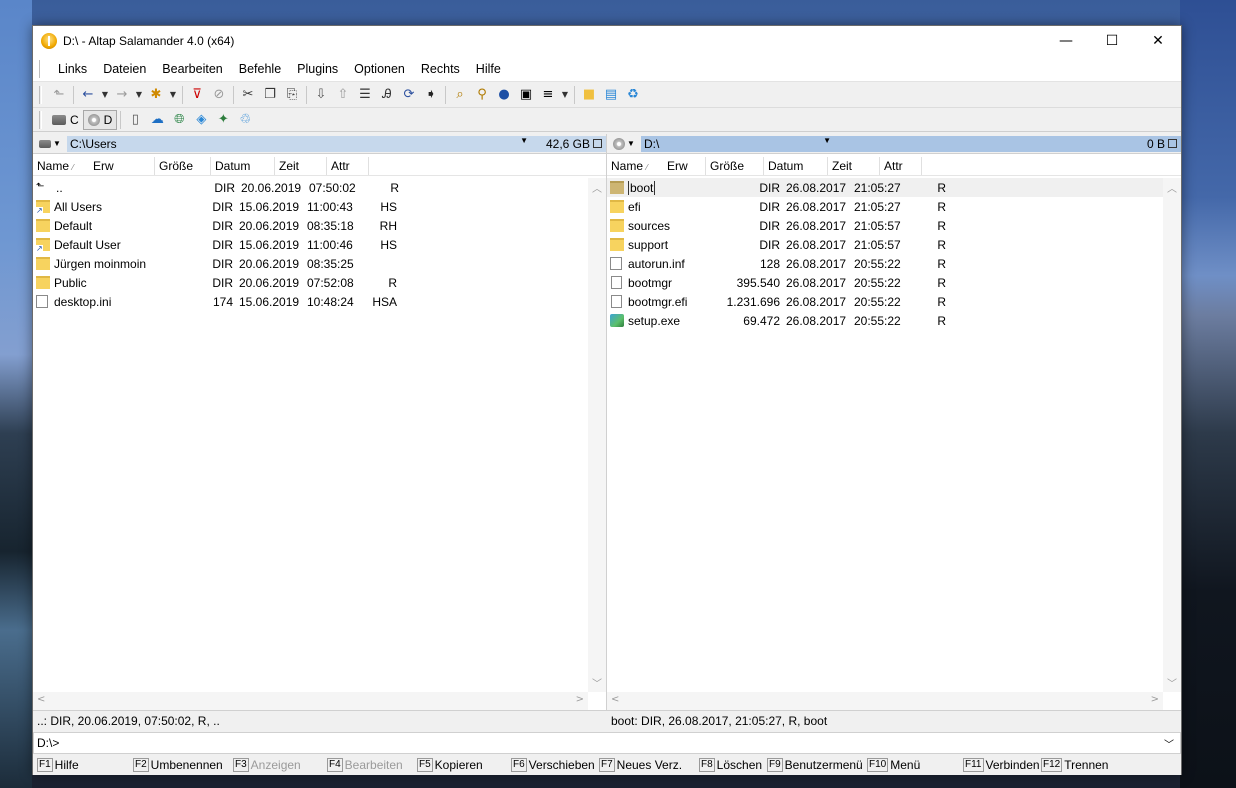 The image size is (1236, 788). What do you see at coordinates (450, 765) in the screenshot?
I see `fkey-f5-button: F5 Kopieren` at bounding box center [450, 765].